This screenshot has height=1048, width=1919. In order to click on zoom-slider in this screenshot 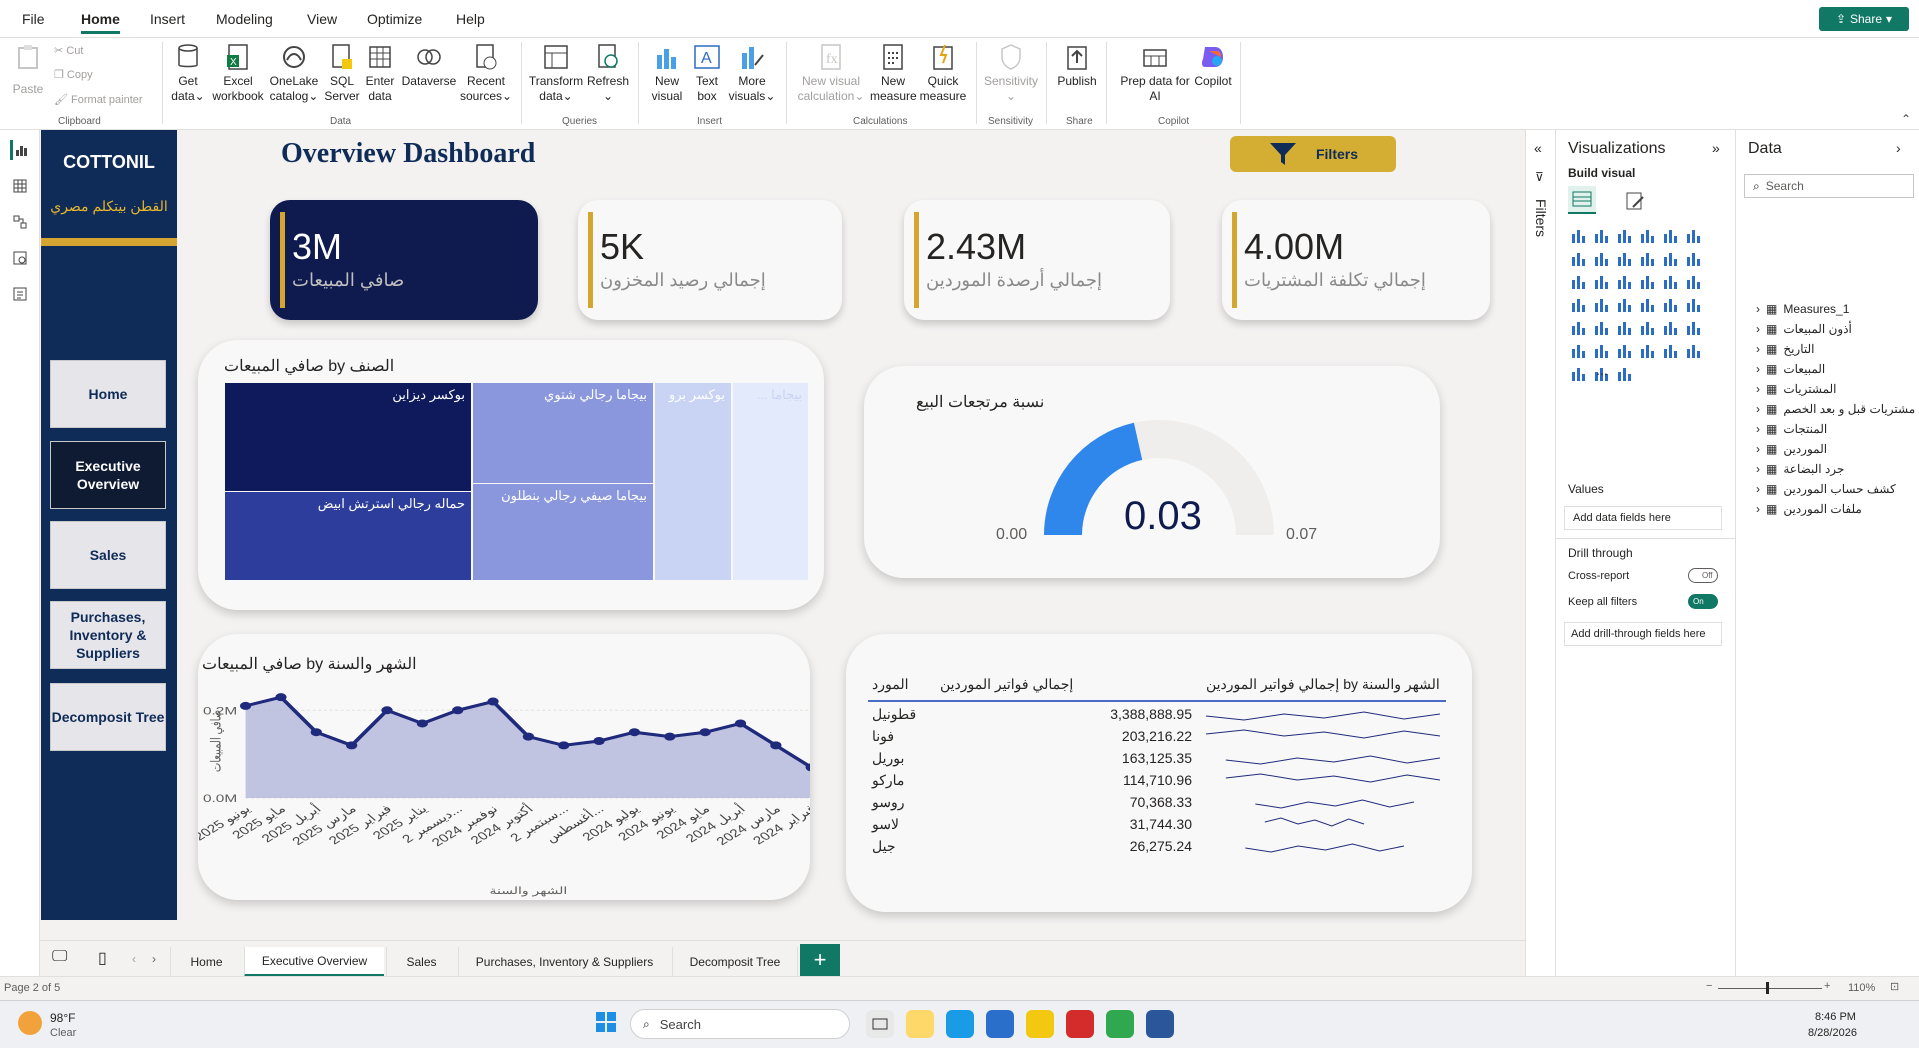, I will do `click(1770, 988)`.